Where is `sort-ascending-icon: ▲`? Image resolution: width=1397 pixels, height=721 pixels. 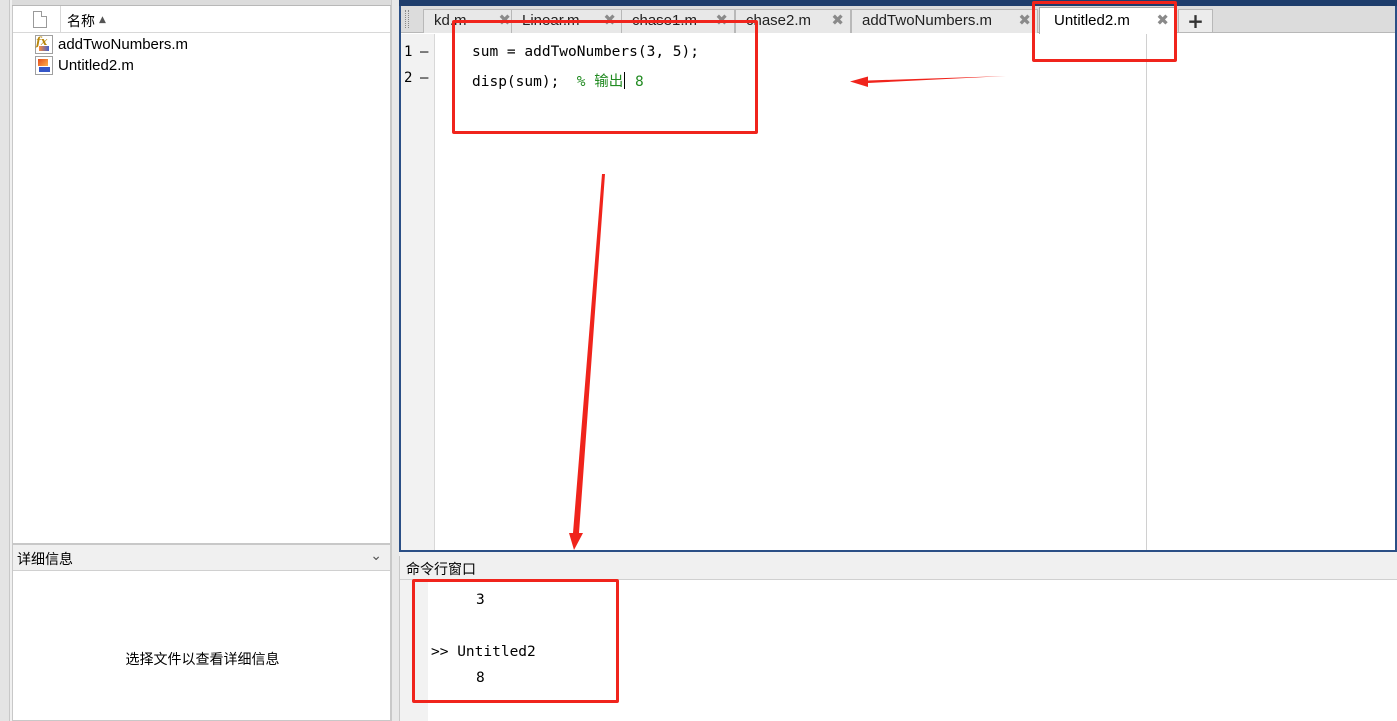
sort-ascending-icon: ▲ is located at coordinates (102, 20).